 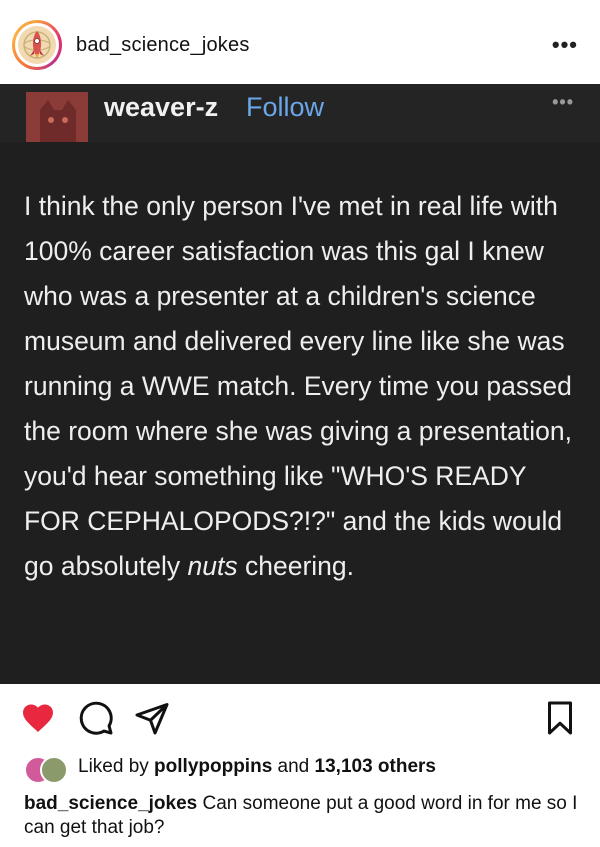 I want to click on follow-link: Follow, so click(x=285, y=107).